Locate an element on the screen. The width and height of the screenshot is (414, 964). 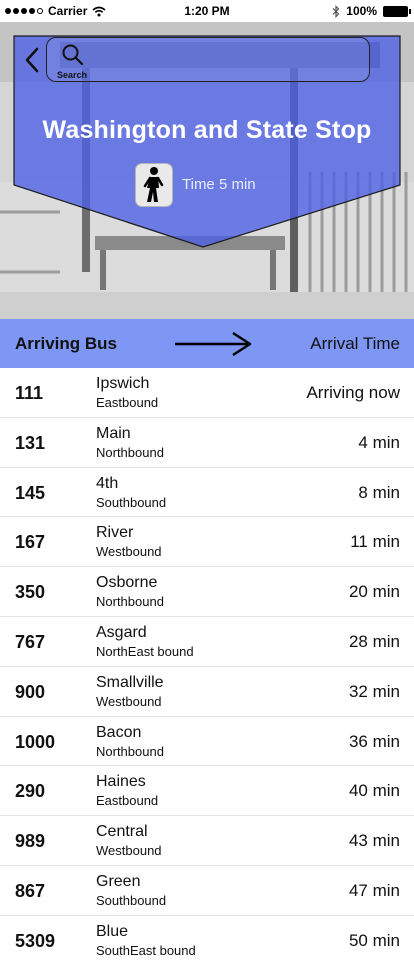
bus-row: 111 Ipswich Eastbound Arriving now is located at coordinates (207, 393).